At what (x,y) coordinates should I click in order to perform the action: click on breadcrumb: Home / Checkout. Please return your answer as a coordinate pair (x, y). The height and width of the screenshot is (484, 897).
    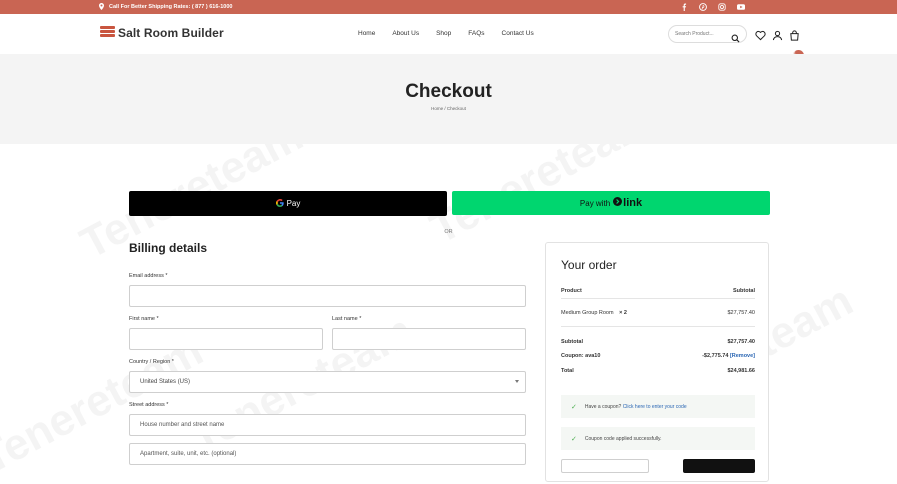
    Looking at the image, I should click on (448, 108).